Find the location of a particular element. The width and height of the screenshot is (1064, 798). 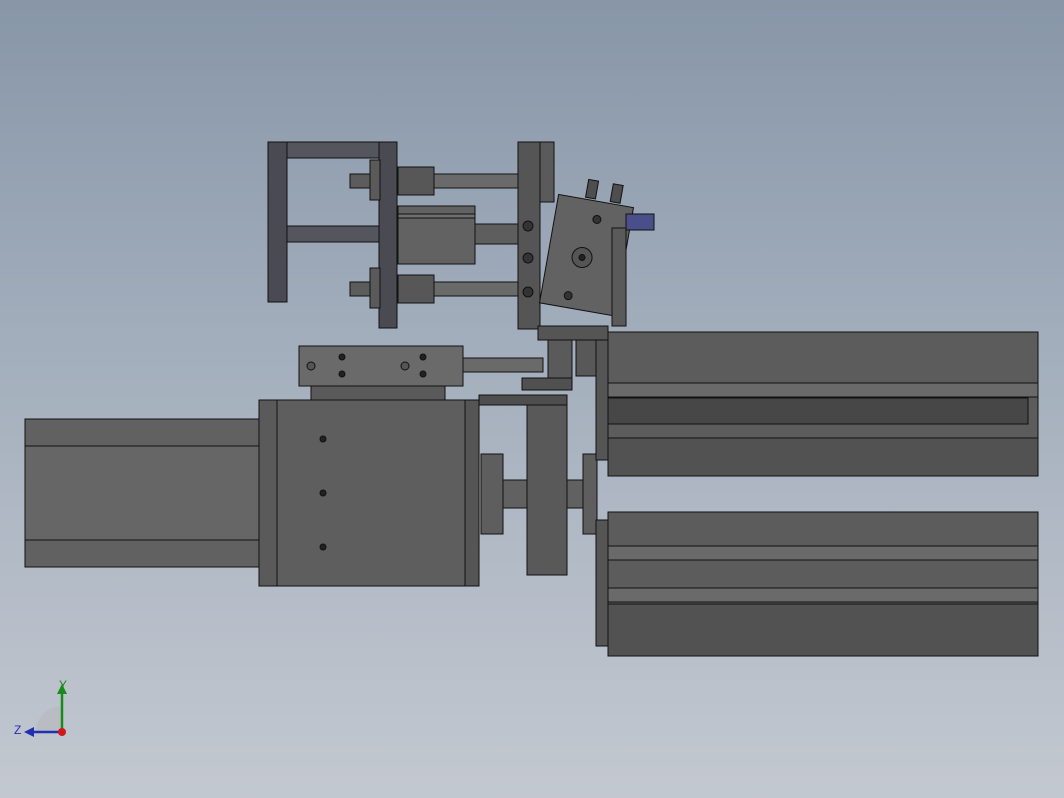

origin-icon is located at coordinates (62, 732).